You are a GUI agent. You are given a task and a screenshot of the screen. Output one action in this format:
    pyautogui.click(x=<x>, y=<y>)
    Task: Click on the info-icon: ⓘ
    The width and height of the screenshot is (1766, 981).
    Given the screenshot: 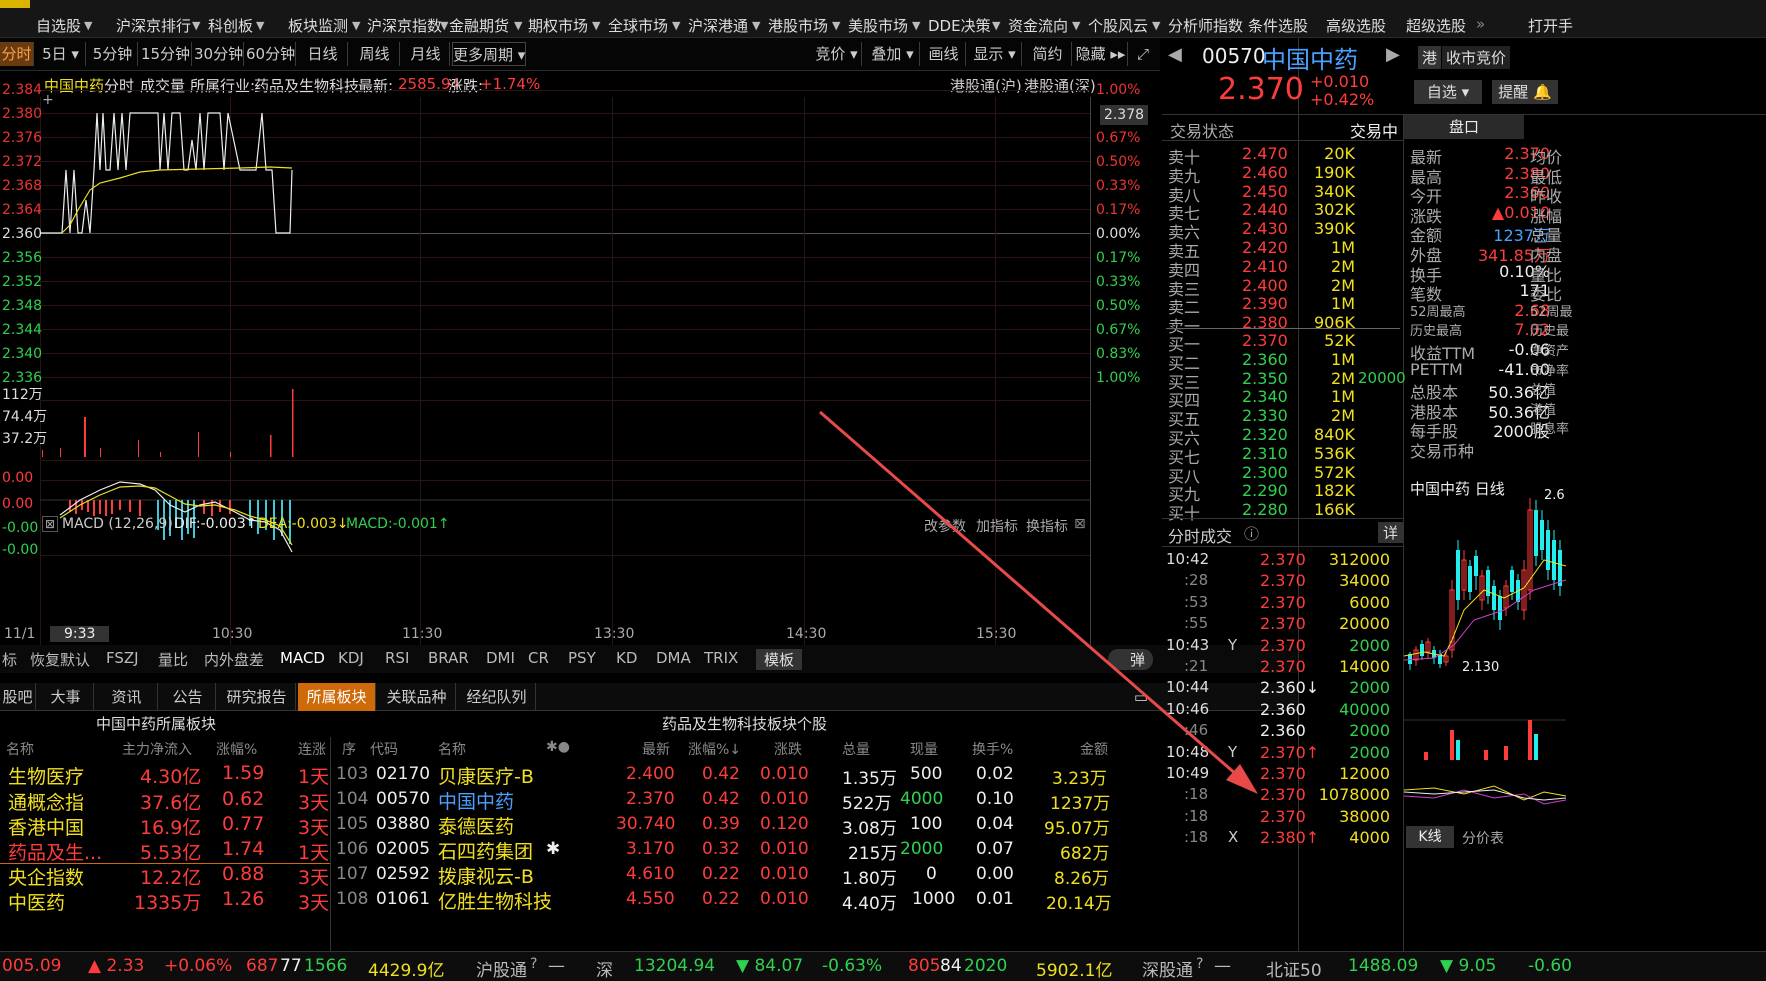 What is the action you would take?
    pyautogui.click(x=1251, y=533)
    